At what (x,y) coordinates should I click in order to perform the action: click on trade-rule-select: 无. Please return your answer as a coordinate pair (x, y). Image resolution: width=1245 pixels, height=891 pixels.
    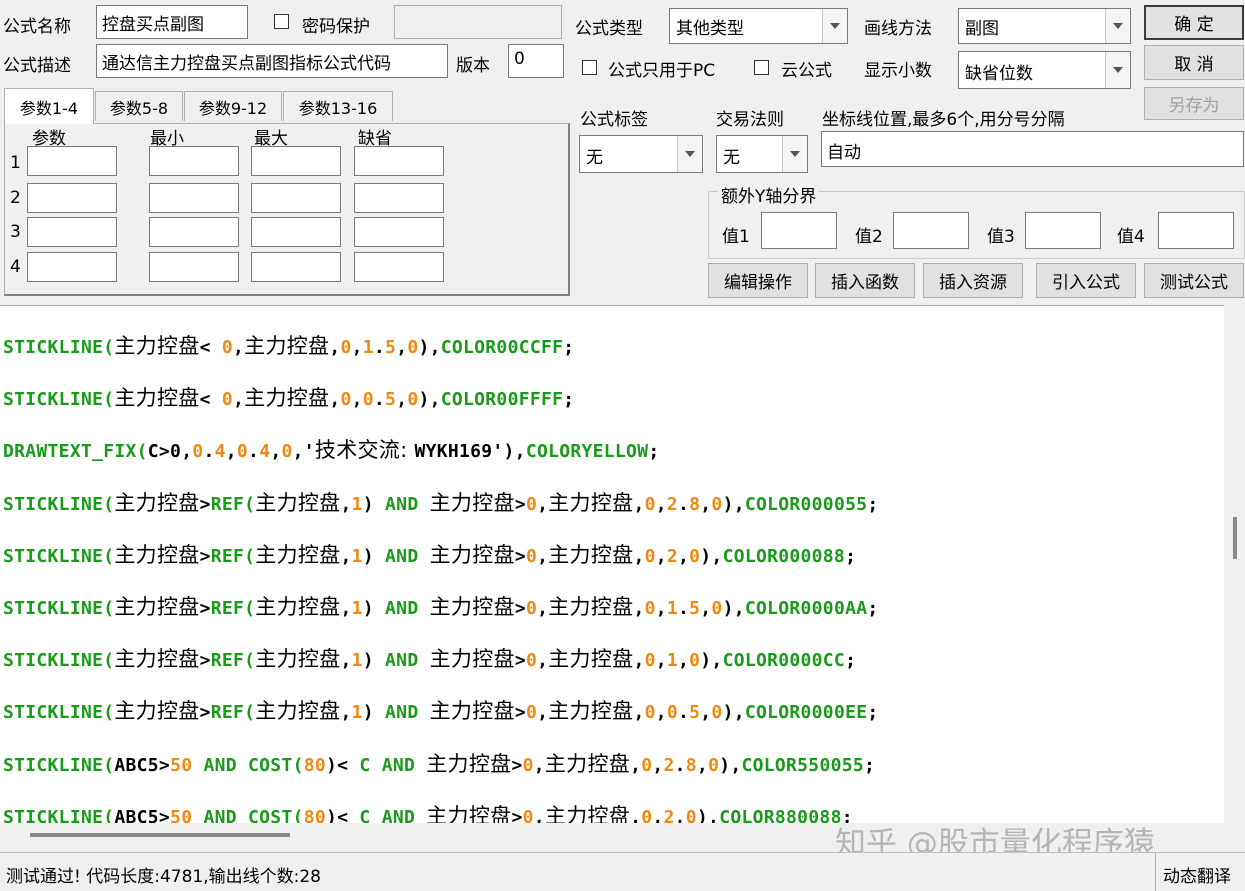
    Looking at the image, I should click on (762, 154).